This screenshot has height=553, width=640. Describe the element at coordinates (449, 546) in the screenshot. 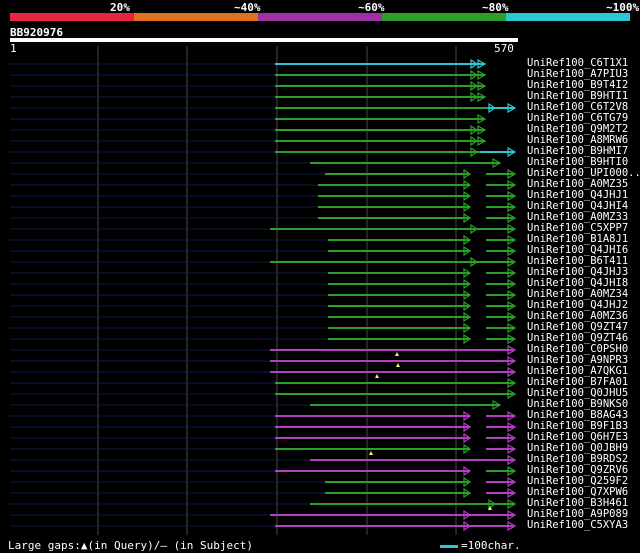

I see `scale-swatch` at that location.